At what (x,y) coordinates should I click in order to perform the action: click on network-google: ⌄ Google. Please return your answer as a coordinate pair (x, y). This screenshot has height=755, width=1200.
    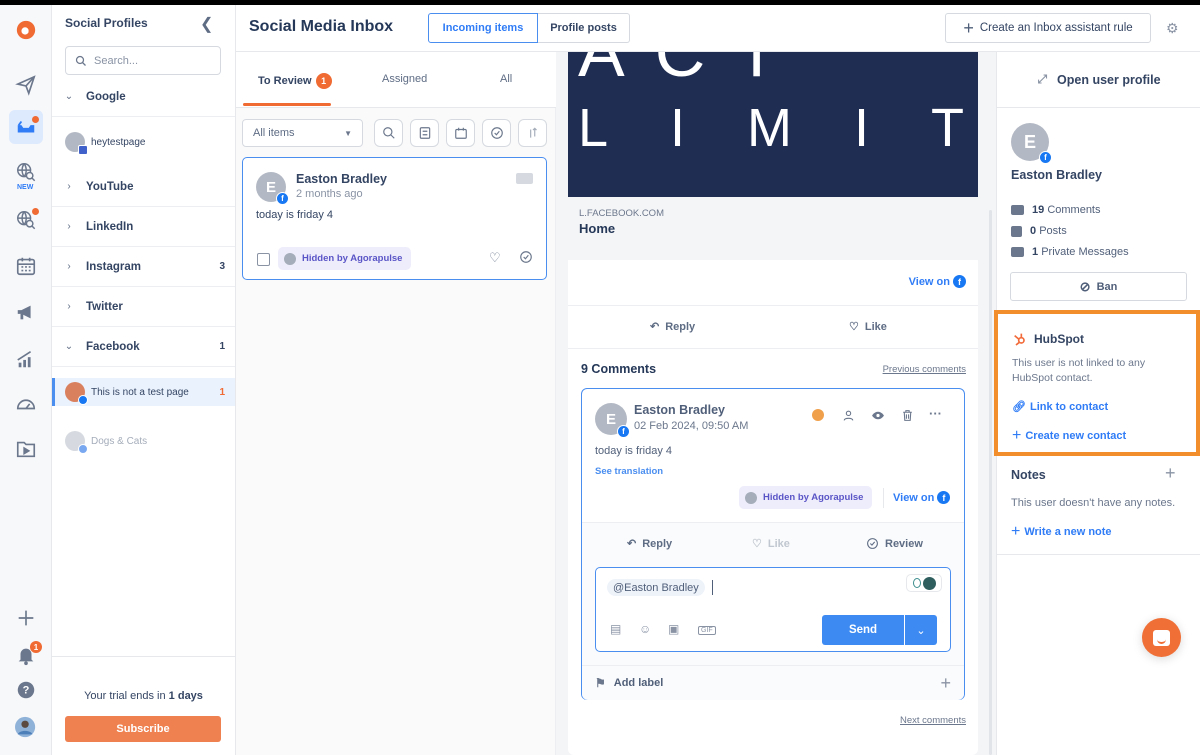
    Looking at the image, I should click on (143, 97).